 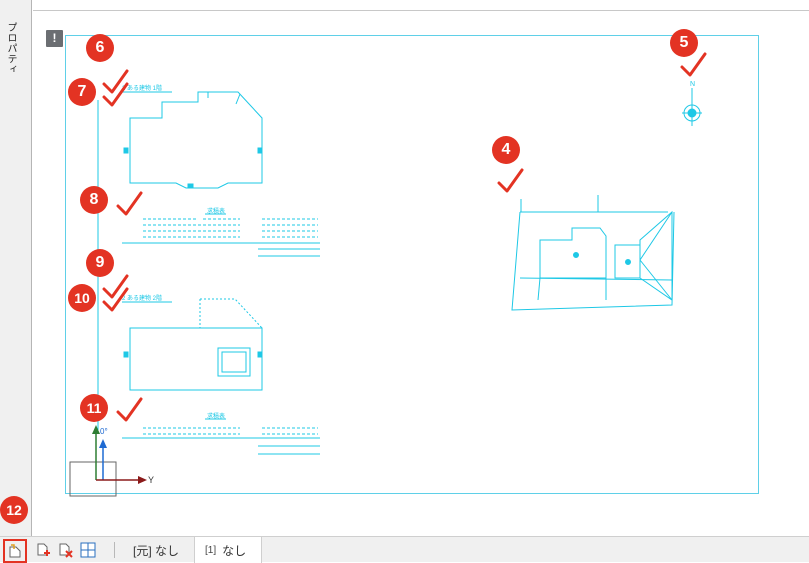 I want to click on site-plan, so click(x=593, y=253).